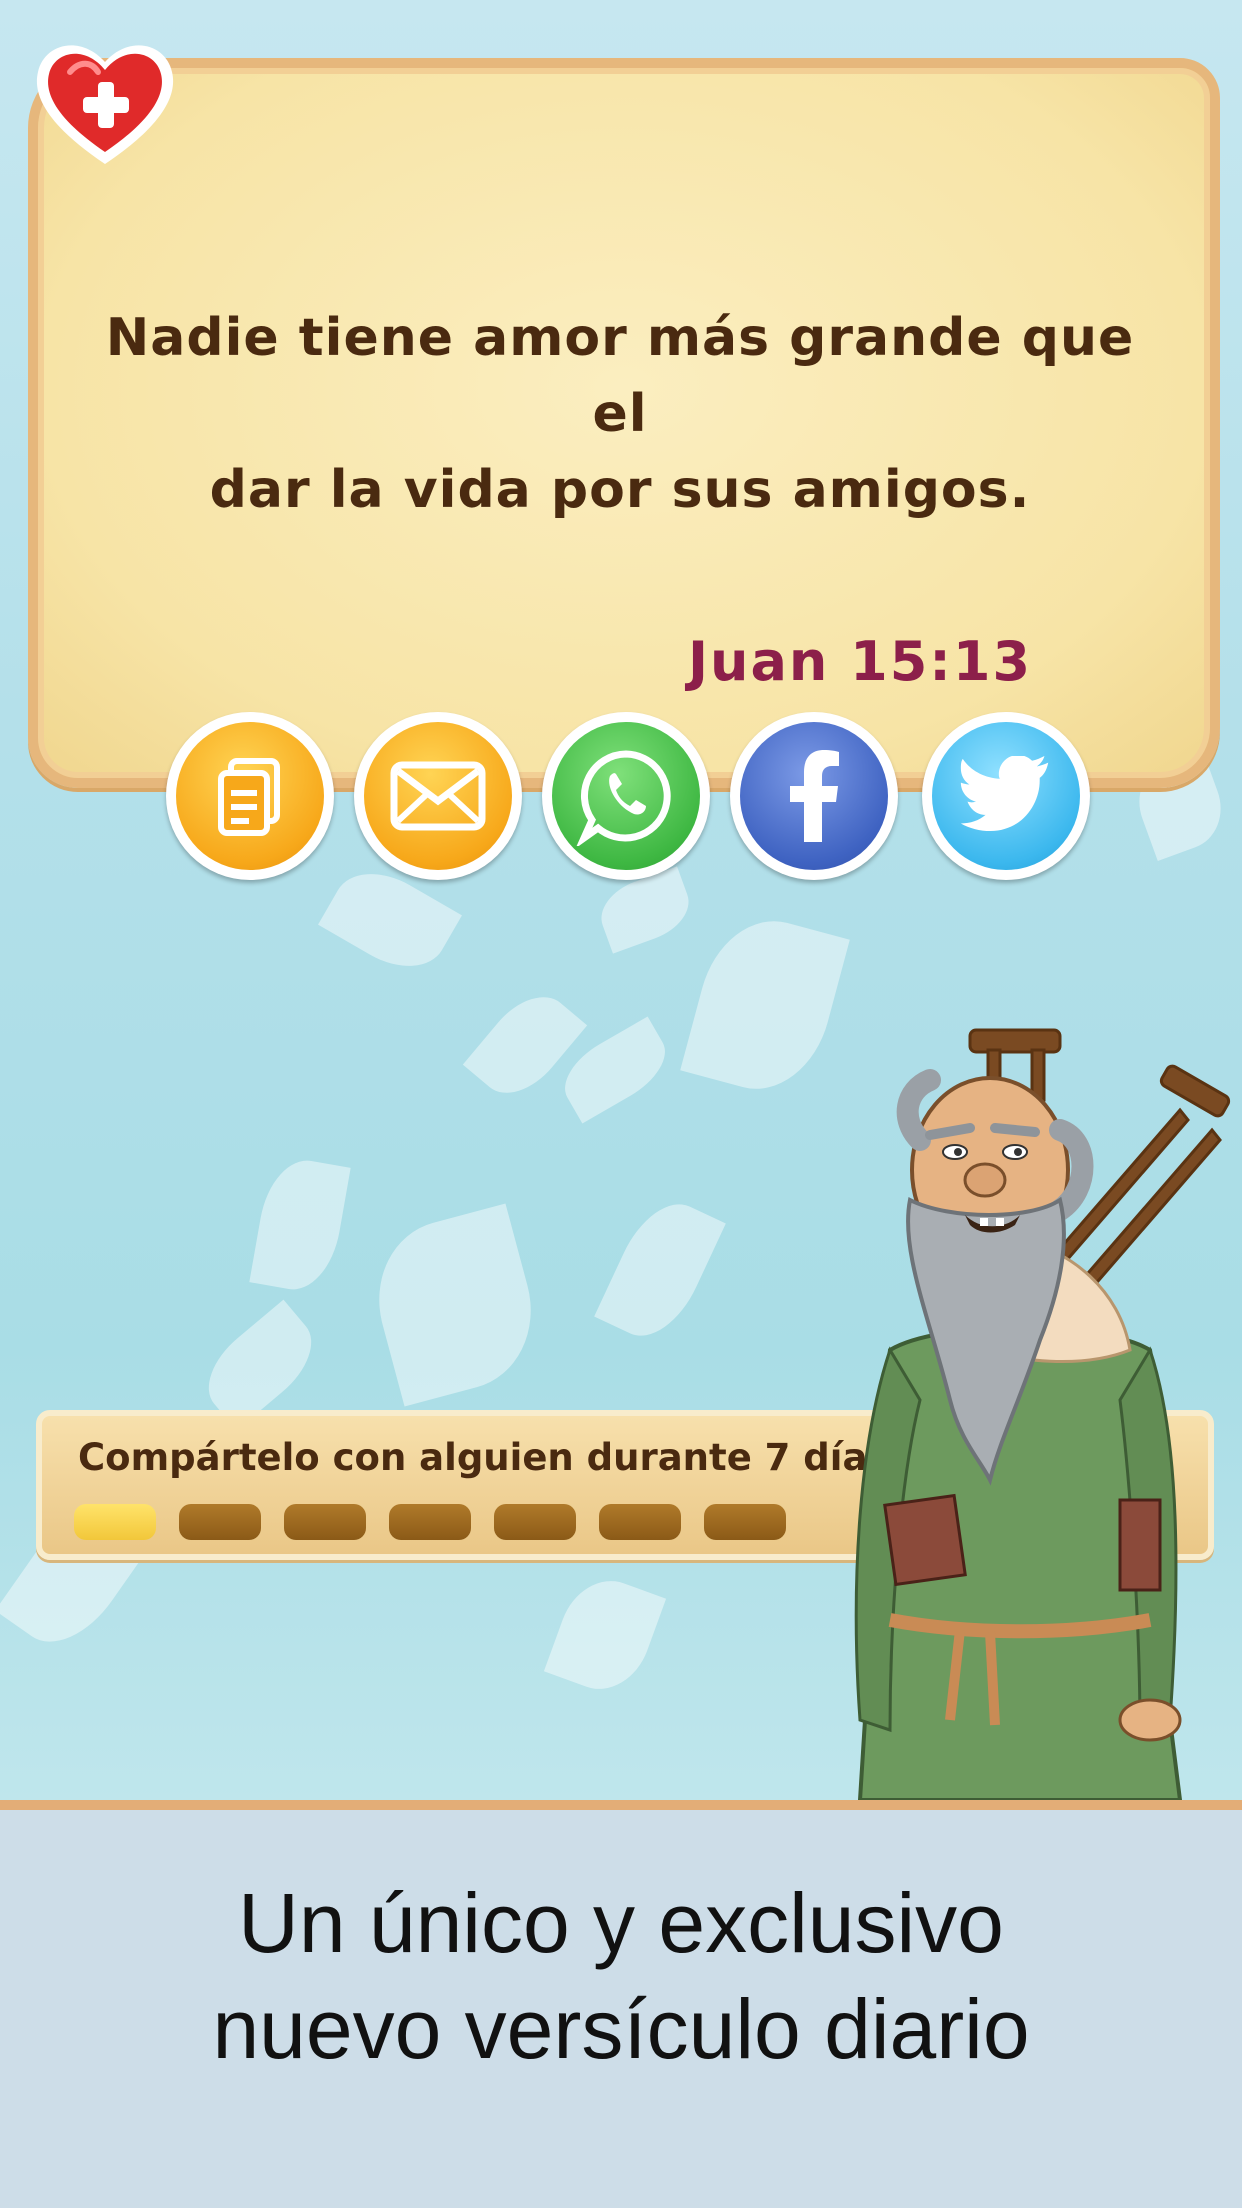 The height and width of the screenshot is (2208, 1242). I want to click on whatsapp-icon, so click(623, 798).